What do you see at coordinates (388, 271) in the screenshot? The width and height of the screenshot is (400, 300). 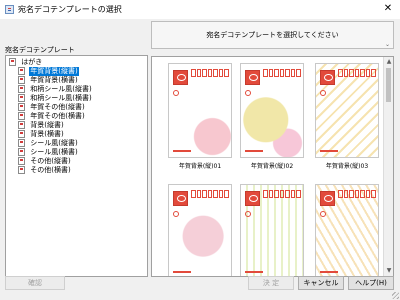 I see `scroll-down-icon: ▼` at bounding box center [388, 271].